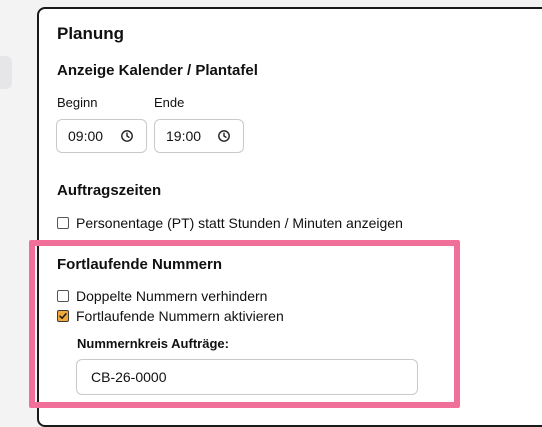  Describe the element at coordinates (91, 33) in the screenshot. I see `panel-title: Planung` at that location.